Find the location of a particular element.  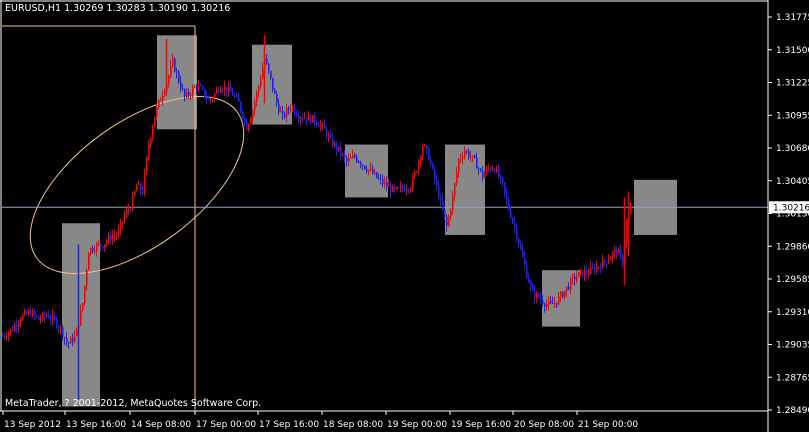

price-tick-label: 1.28765 is located at coordinates (792, 378).